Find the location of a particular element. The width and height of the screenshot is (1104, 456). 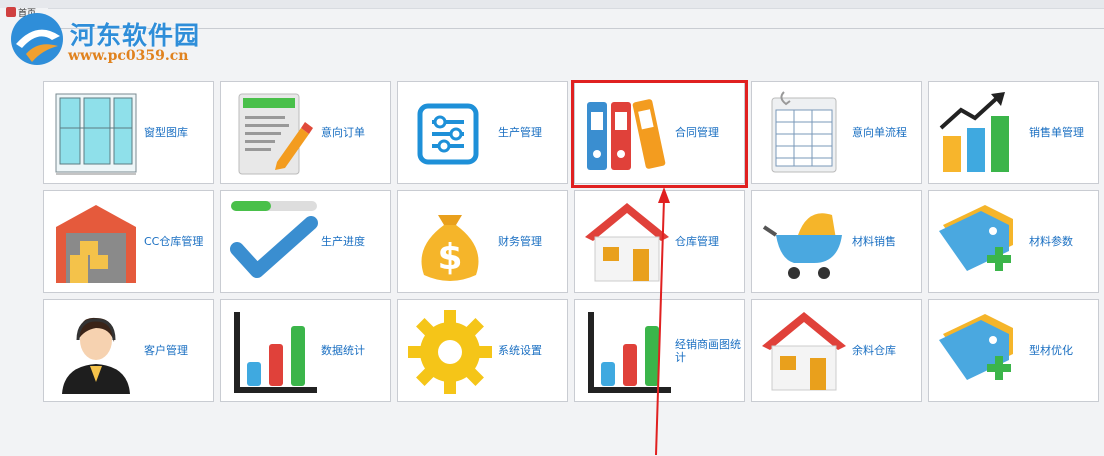

tile-profile-optimize: 型材优化 is located at coordinates (1013, 350).